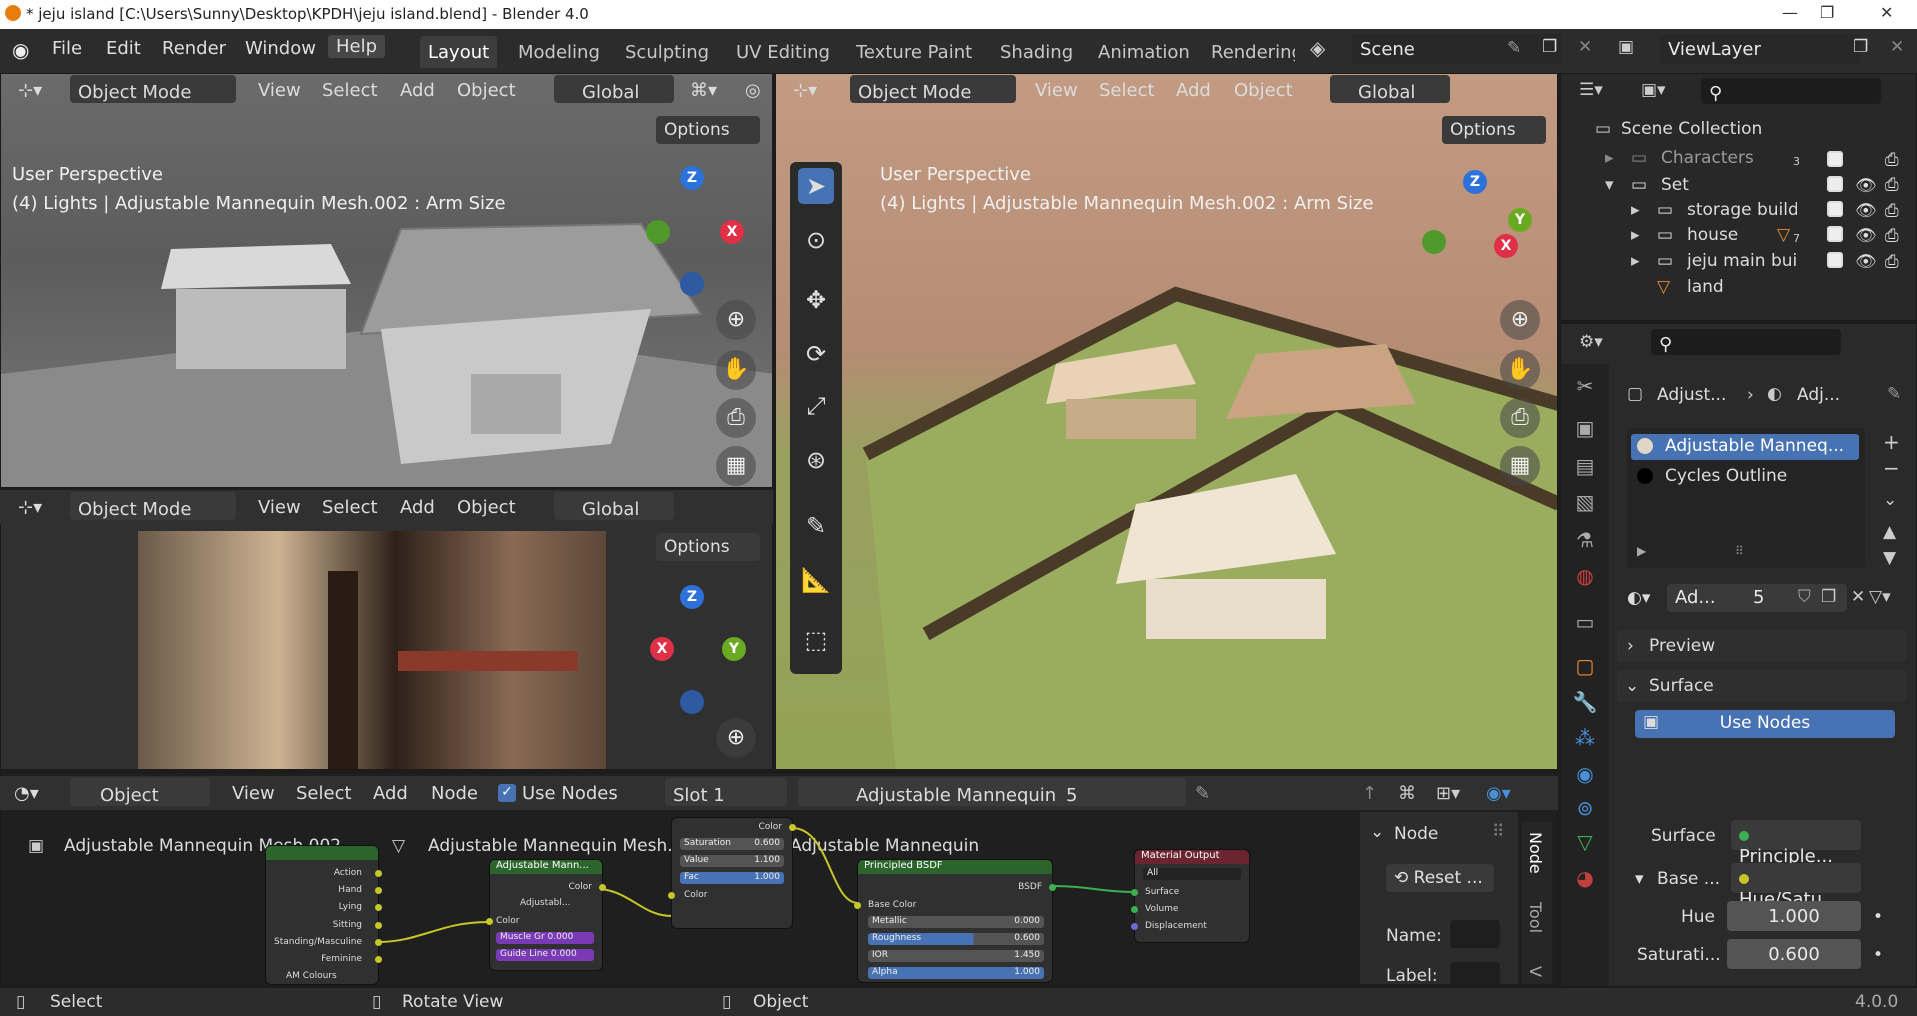  What do you see at coordinates (1407, 793) in the screenshot?
I see `snap-icon-node: ⌘` at bounding box center [1407, 793].